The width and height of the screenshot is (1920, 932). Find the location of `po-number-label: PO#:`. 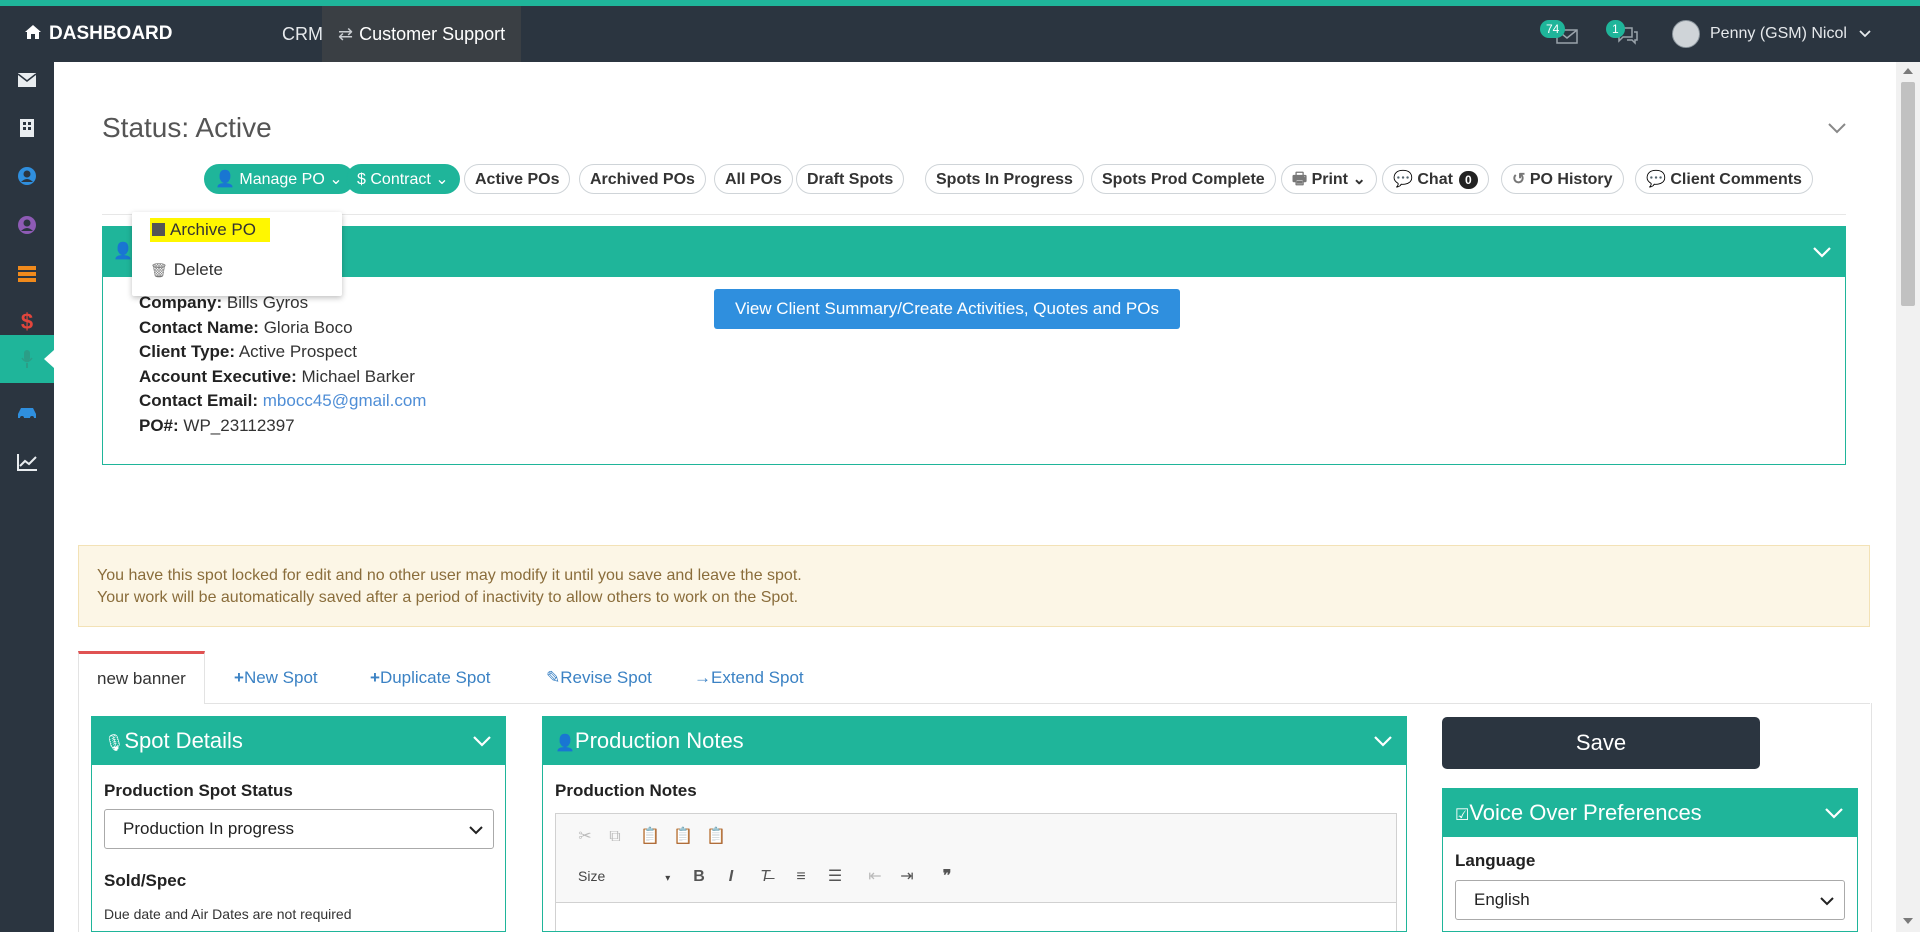

po-number-label: PO#: is located at coordinates (159, 425).